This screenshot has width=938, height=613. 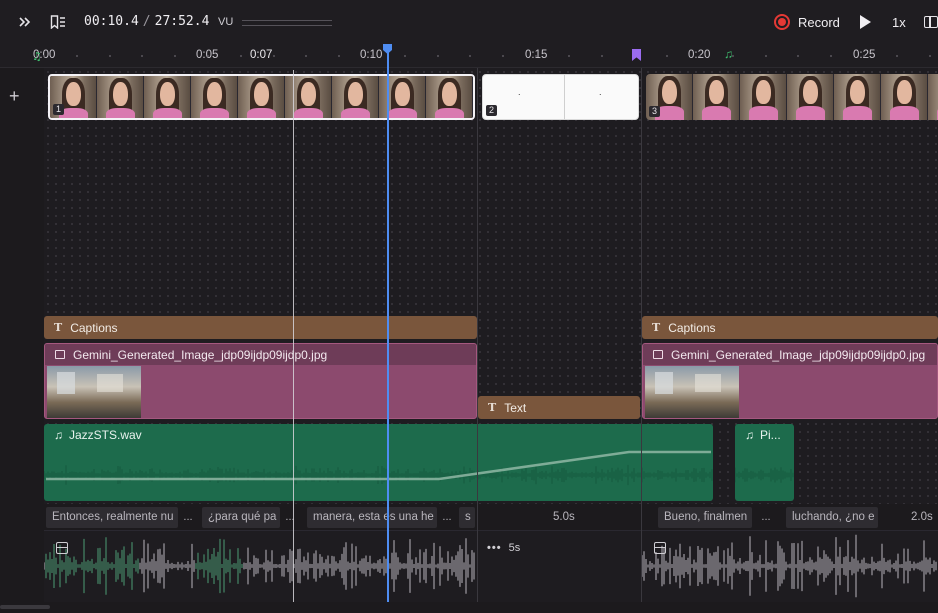 What do you see at coordinates (22, 340) in the screenshot?
I see `track-gutter` at bounding box center [22, 340].